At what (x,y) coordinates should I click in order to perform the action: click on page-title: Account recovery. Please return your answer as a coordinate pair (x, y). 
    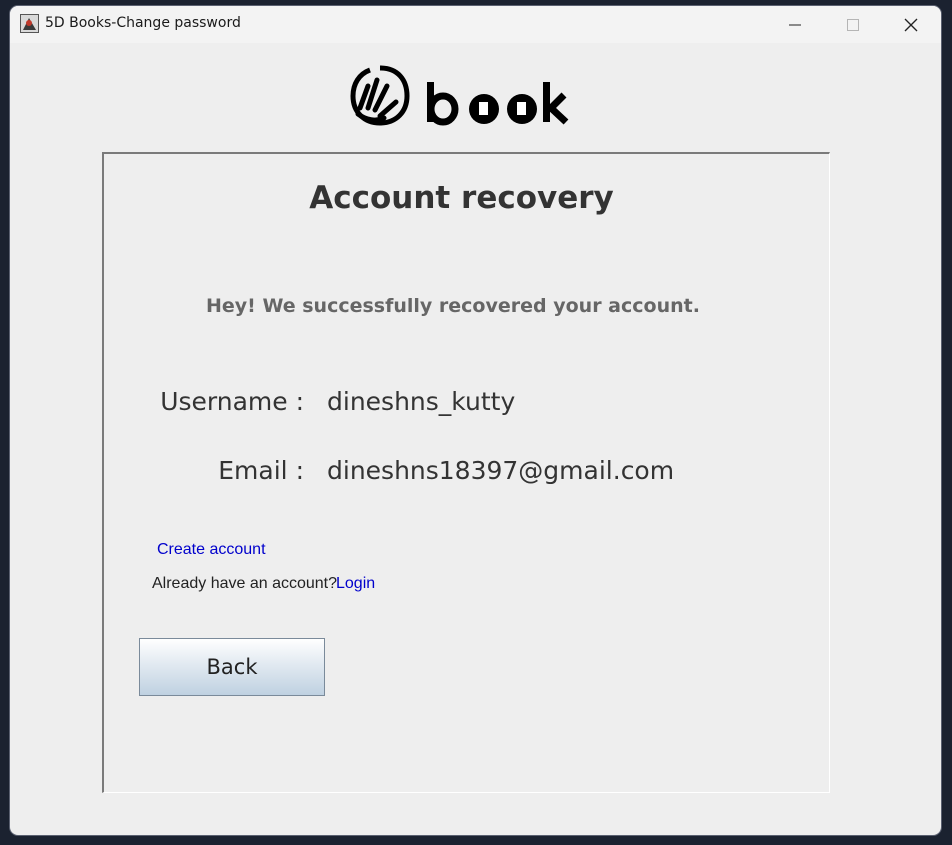
    Looking at the image, I should click on (461, 198).